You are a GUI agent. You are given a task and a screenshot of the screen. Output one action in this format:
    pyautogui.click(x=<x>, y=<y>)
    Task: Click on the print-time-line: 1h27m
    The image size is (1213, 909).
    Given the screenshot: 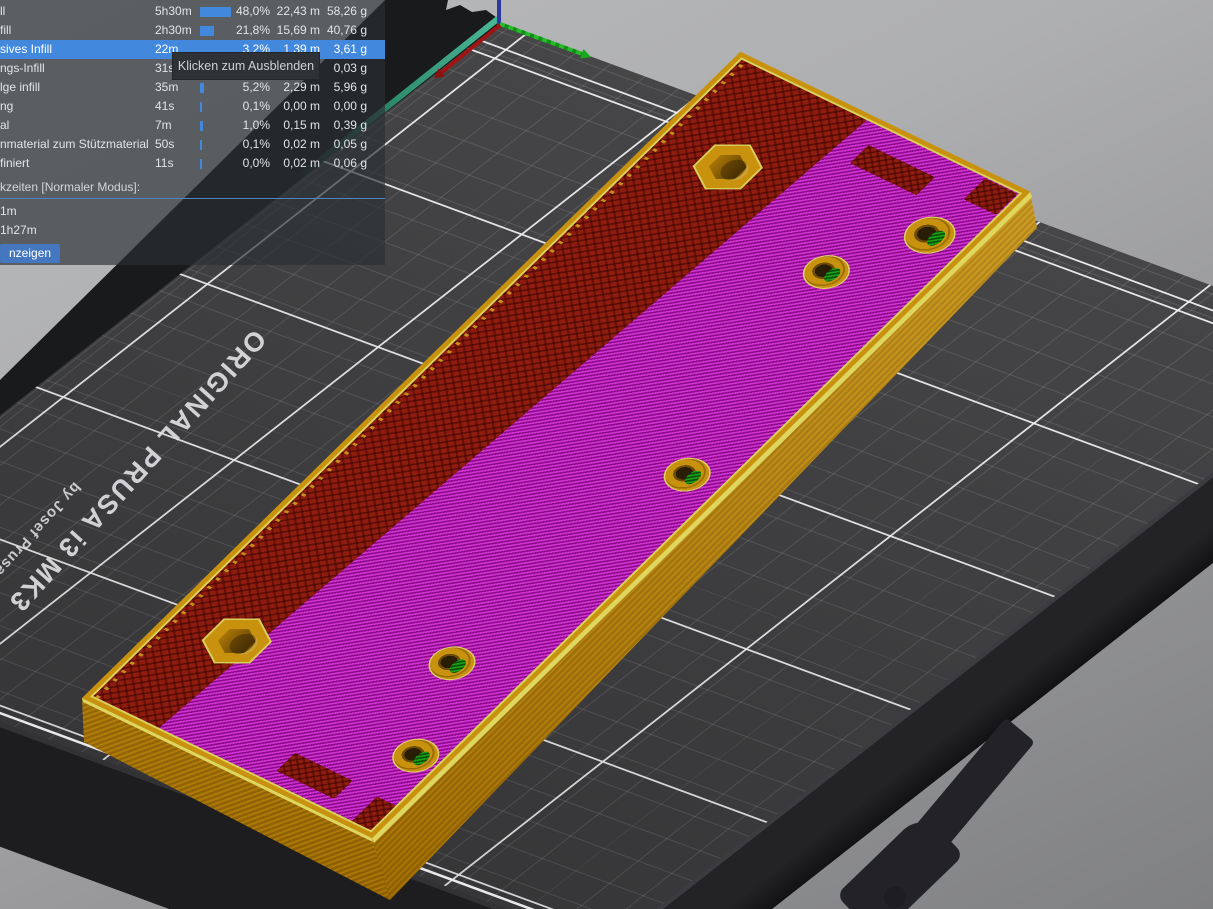 What is the action you would take?
    pyautogui.click(x=18, y=230)
    